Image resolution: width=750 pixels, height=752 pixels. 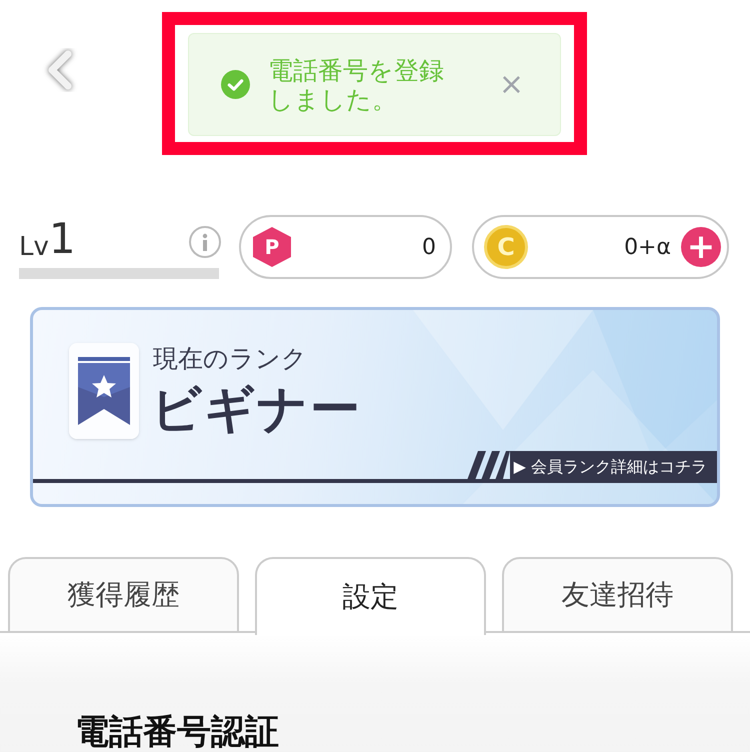 I want to click on check-icon, so click(x=235, y=84).